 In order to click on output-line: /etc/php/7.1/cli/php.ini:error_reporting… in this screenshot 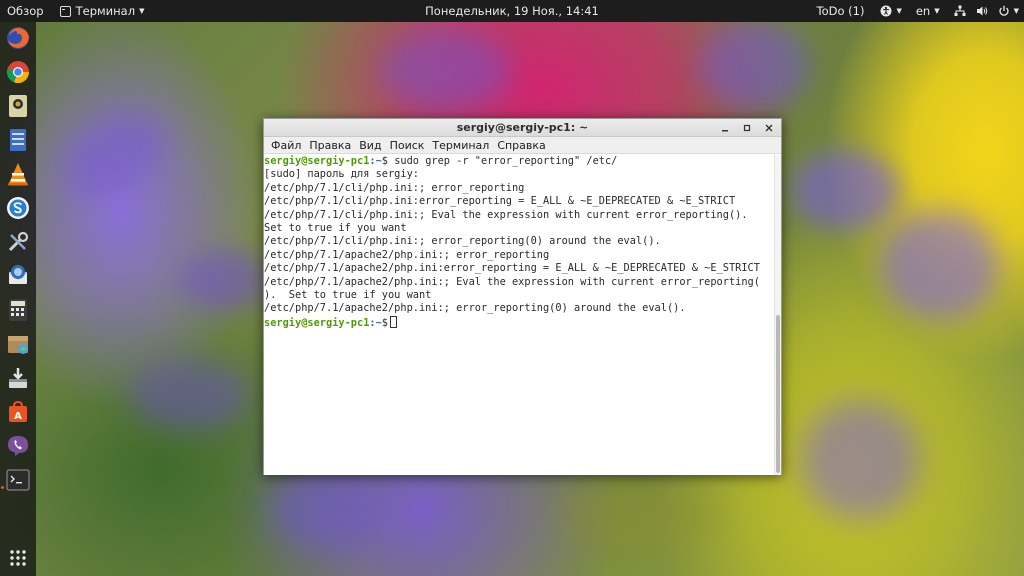, I will do `click(500, 201)`.